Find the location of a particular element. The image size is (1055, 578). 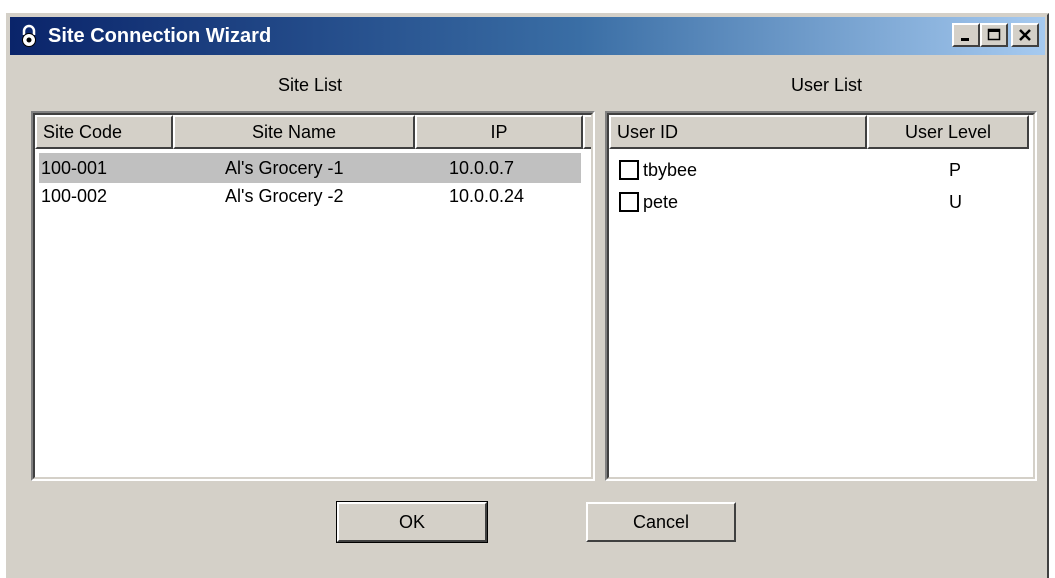

site-name-cell: Al's Grocery -1 is located at coordinates (284, 167).